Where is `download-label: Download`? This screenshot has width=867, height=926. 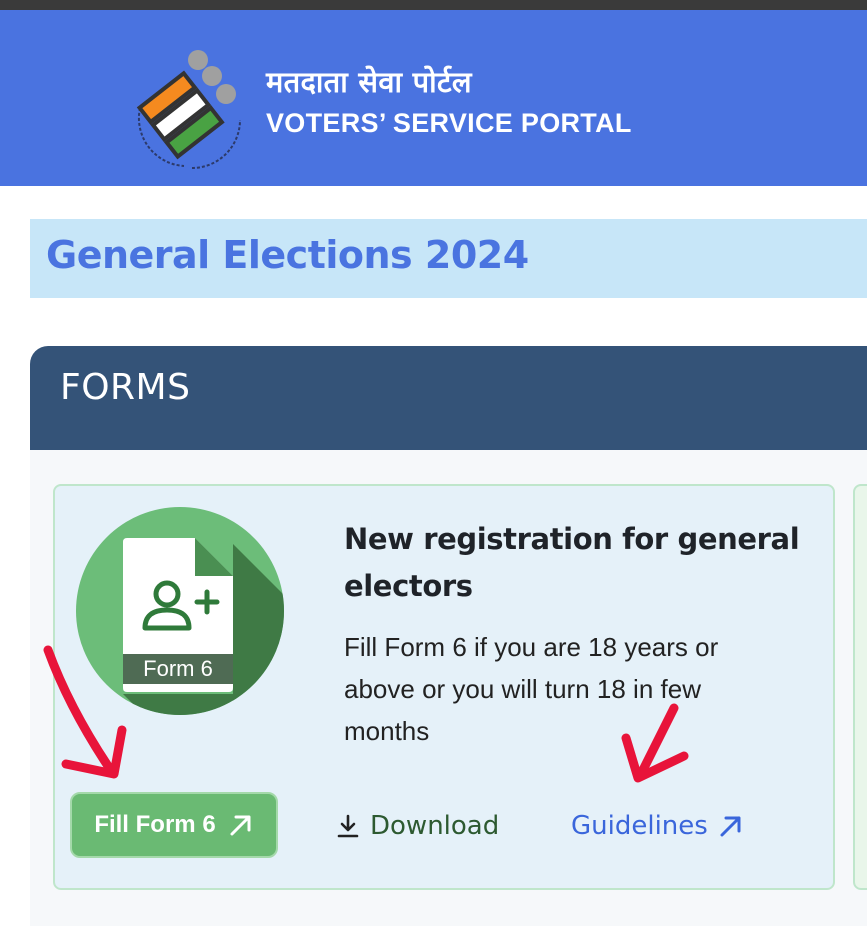
download-label: Download is located at coordinates (435, 826).